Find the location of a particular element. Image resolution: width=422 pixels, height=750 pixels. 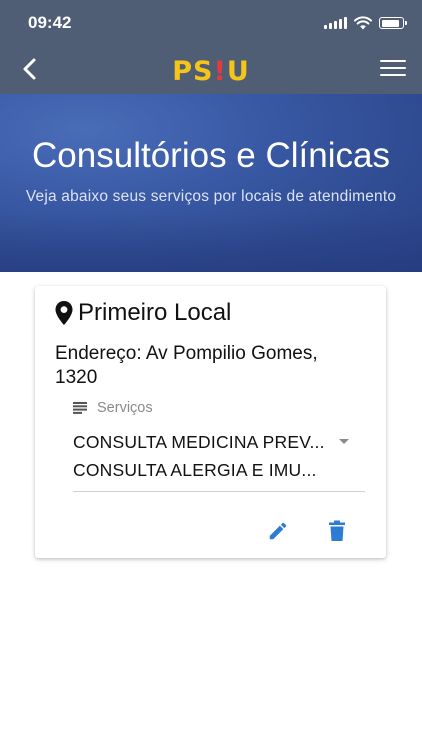

battery-level-fill is located at coordinates (390, 23).